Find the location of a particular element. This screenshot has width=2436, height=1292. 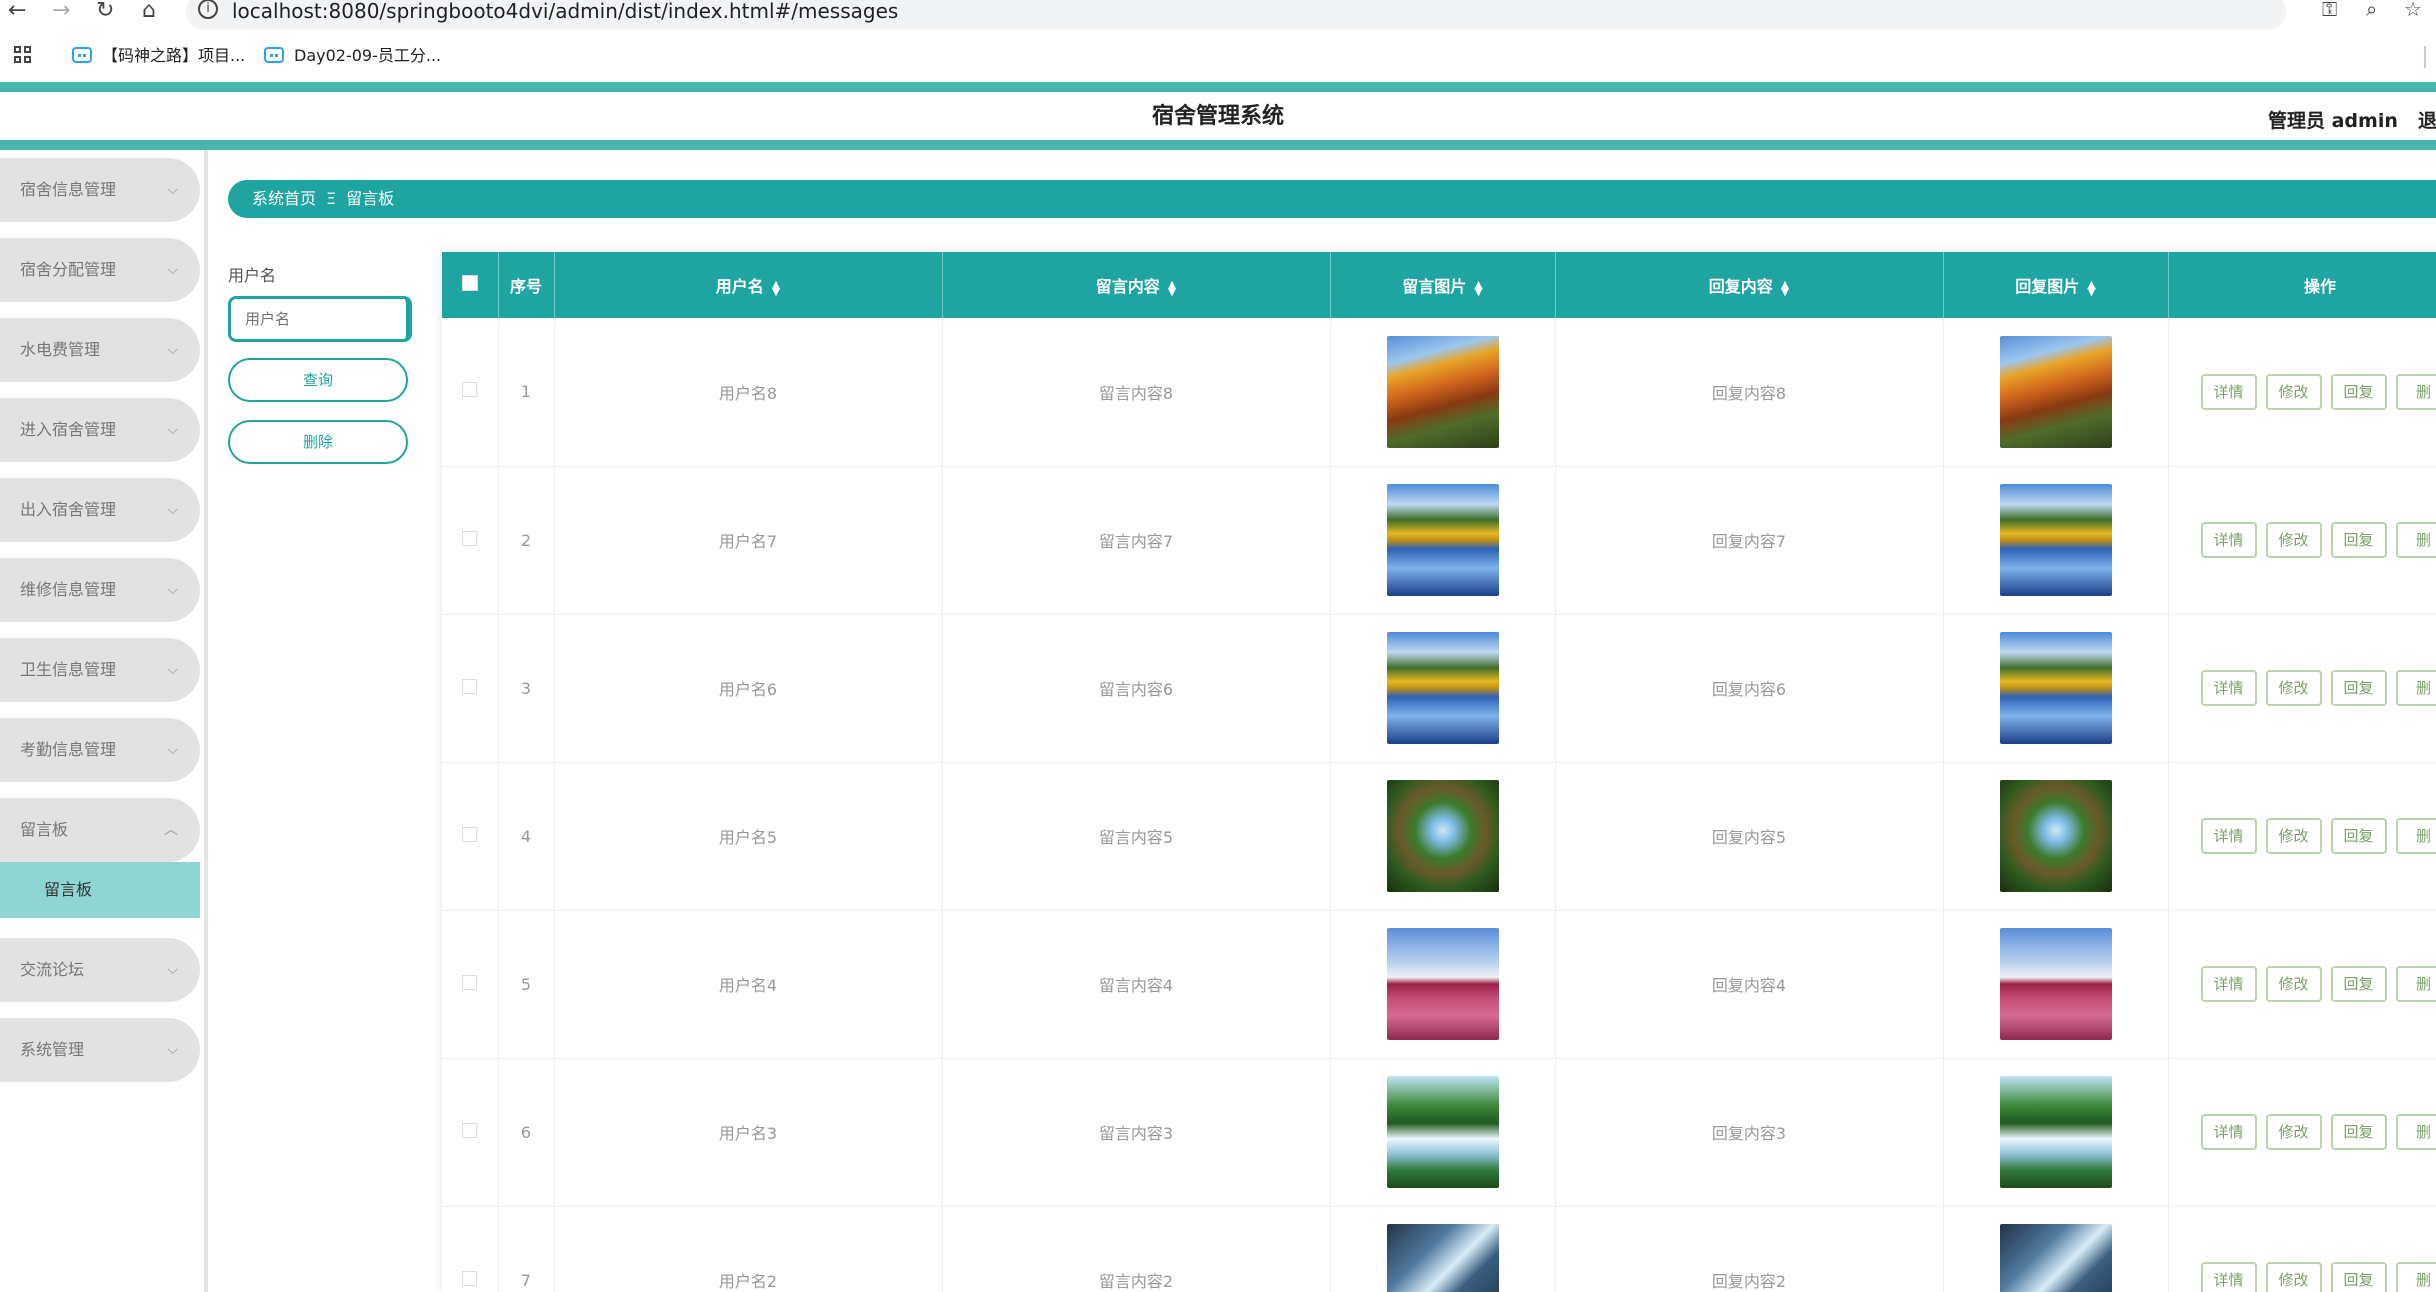

reload-icon: ↻ is located at coordinates (105, 13).